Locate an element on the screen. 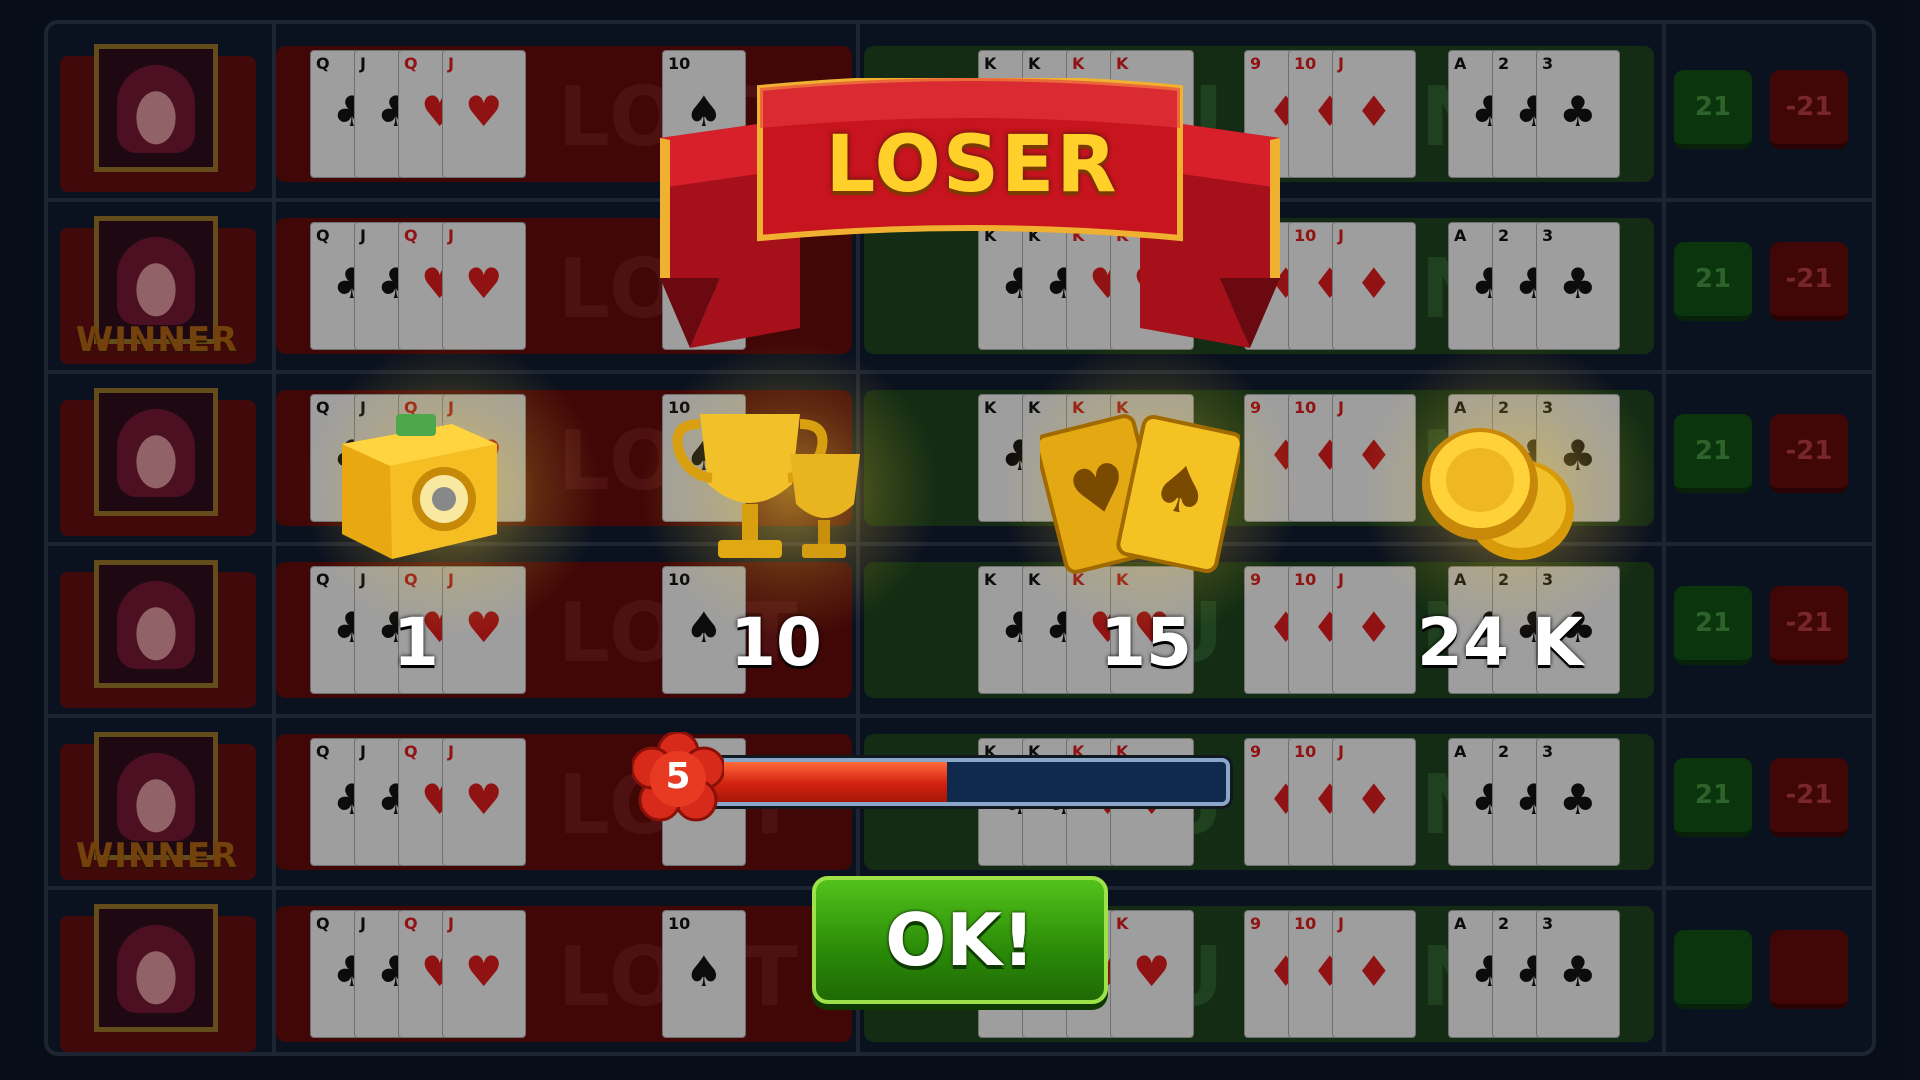 Image resolution: width=1920 pixels, height=1080 pixels. vault-count: 1 is located at coordinates (416, 642).